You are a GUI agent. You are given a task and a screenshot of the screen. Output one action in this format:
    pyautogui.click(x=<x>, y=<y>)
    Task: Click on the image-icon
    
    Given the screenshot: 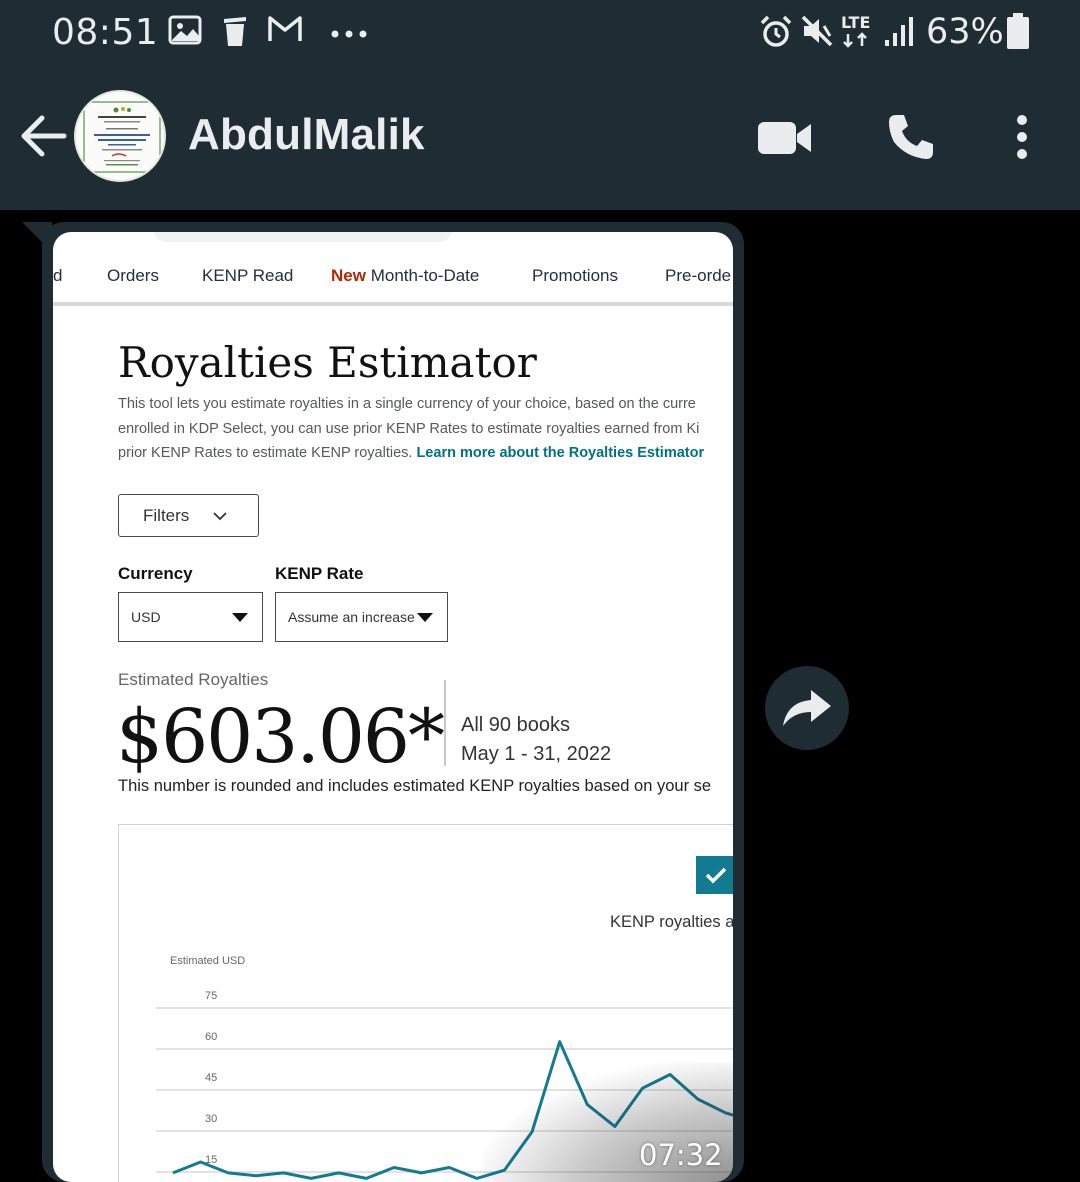 What is the action you would take?
    pyautogui.click(x=185, y=32)
    